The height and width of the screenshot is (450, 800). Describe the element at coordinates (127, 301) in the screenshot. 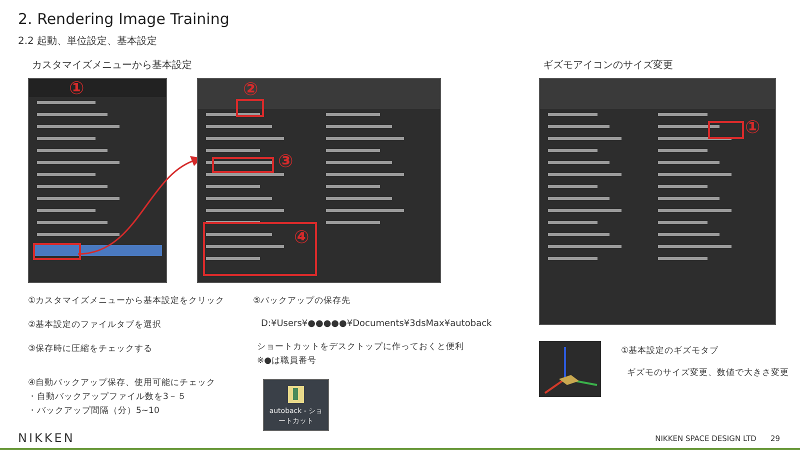

I see `step-note: ①カスタマイズメニューから基本設定をクリック` at that location.